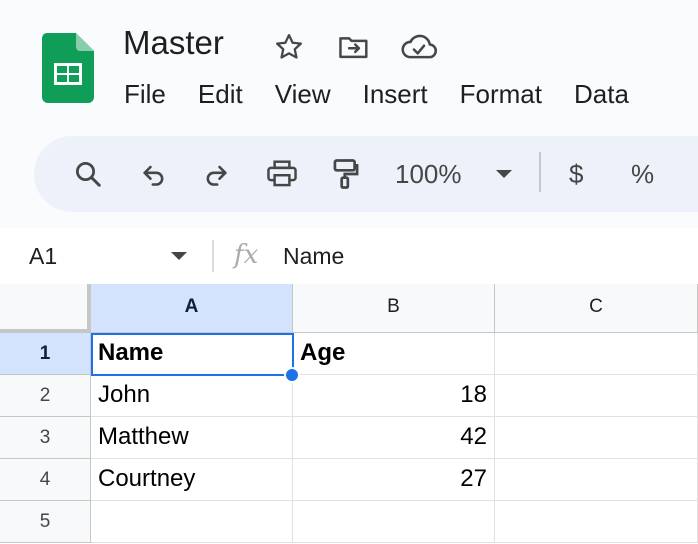 This screenshot has width=698, height=544. I want to click on column-header-b: B, so click(394, 308).